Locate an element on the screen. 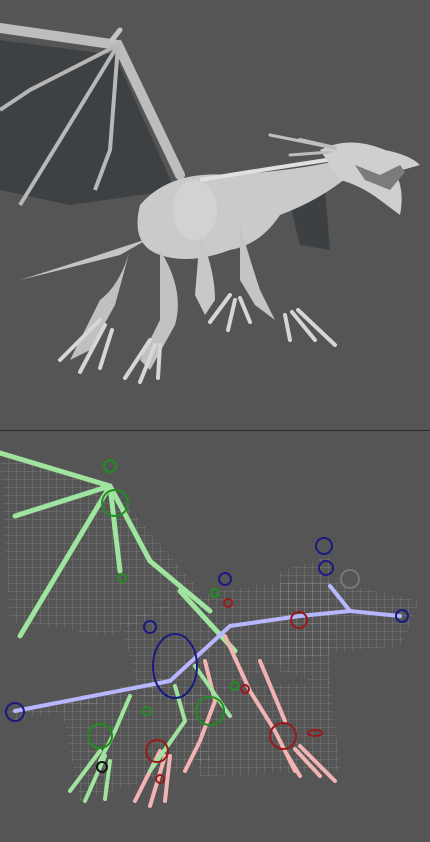  left-wing-membrane is located at coordinates (87, 122).